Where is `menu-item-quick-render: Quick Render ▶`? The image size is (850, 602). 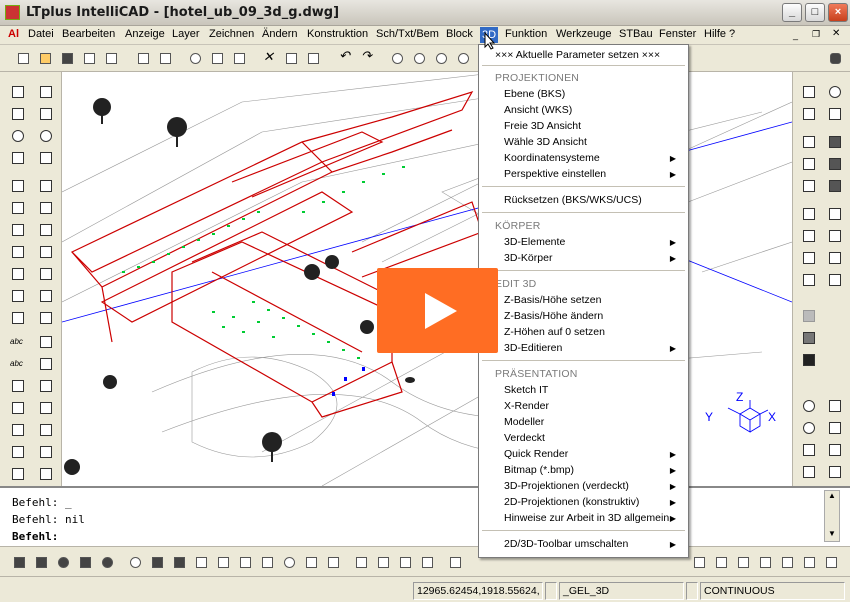
menu-item-quick-render: Quick Render ▶ is located at coordinates (594, 454).